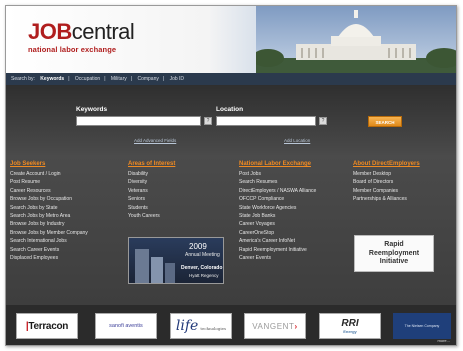 The width and height of the screenshot is (463, 351). Describe the element at coordinates (155, 140) in the screenshot. I see `add-advanced-fields-link: Add Advanced Fields` at that location.